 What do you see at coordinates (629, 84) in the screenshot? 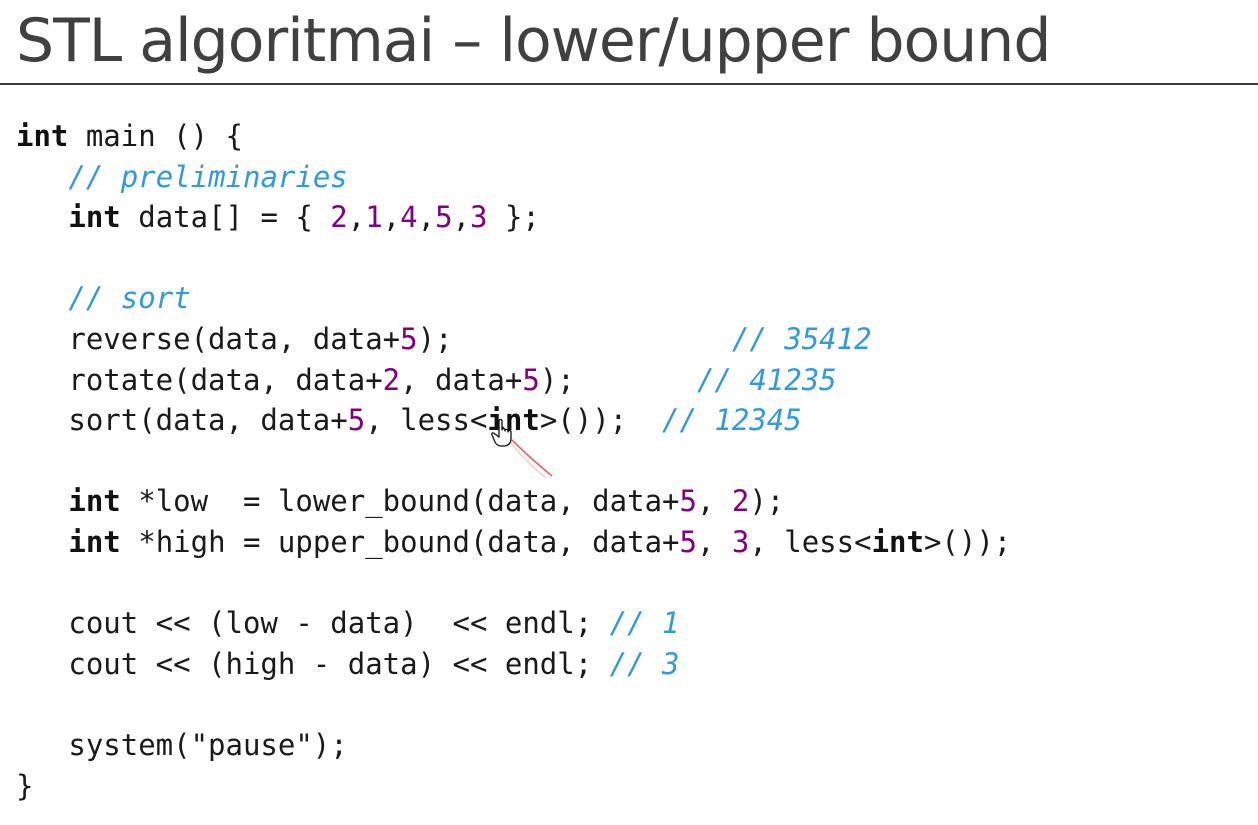
I see `title-divider` at bounding box center [629, 84].